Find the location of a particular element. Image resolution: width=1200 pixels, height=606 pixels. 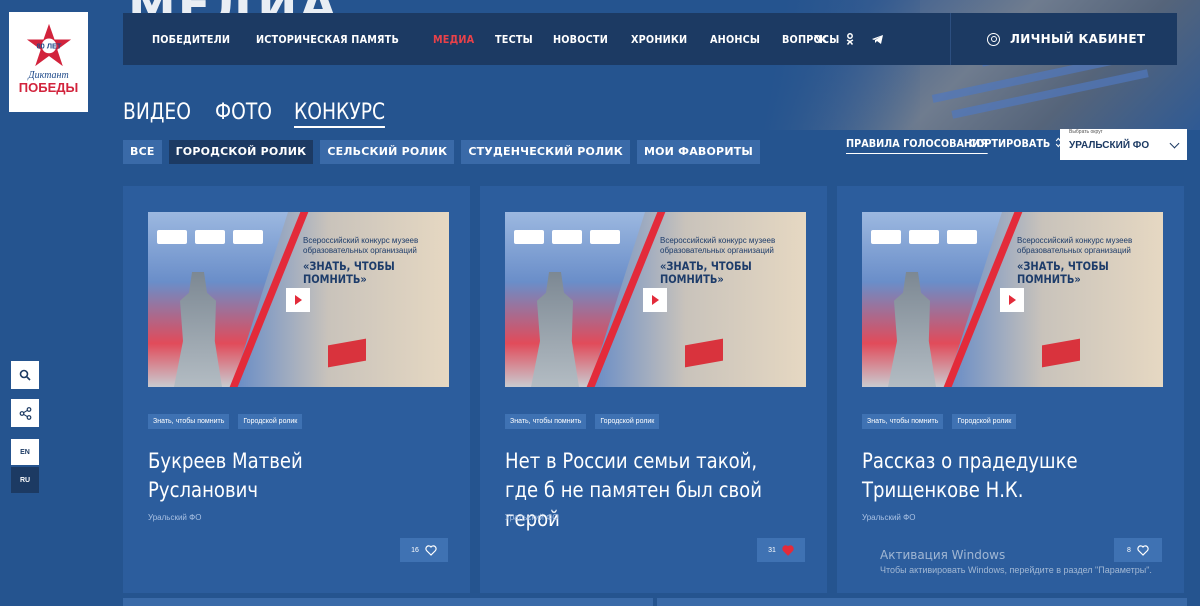

region-select-label: Выбрать округ is located at coordinates (1086, 132).